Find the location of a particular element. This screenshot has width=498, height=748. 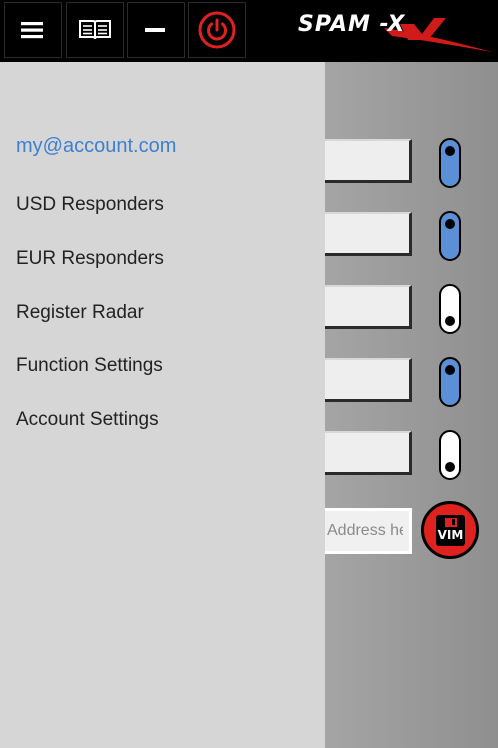

brand-logo: SPAM -X is located at coordinates (396, 31).